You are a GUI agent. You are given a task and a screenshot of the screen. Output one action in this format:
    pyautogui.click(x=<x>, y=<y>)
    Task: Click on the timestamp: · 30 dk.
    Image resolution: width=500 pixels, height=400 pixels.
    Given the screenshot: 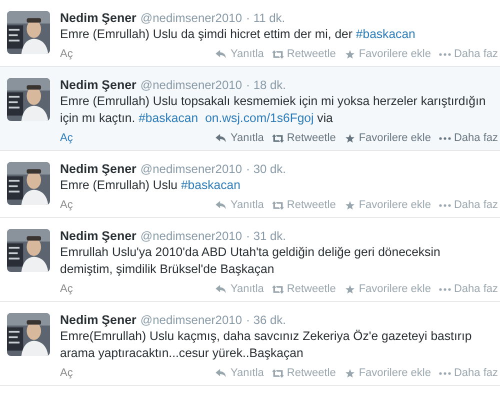 What is the action you would take?
    pyautogui.click(x=266, y=169)
    